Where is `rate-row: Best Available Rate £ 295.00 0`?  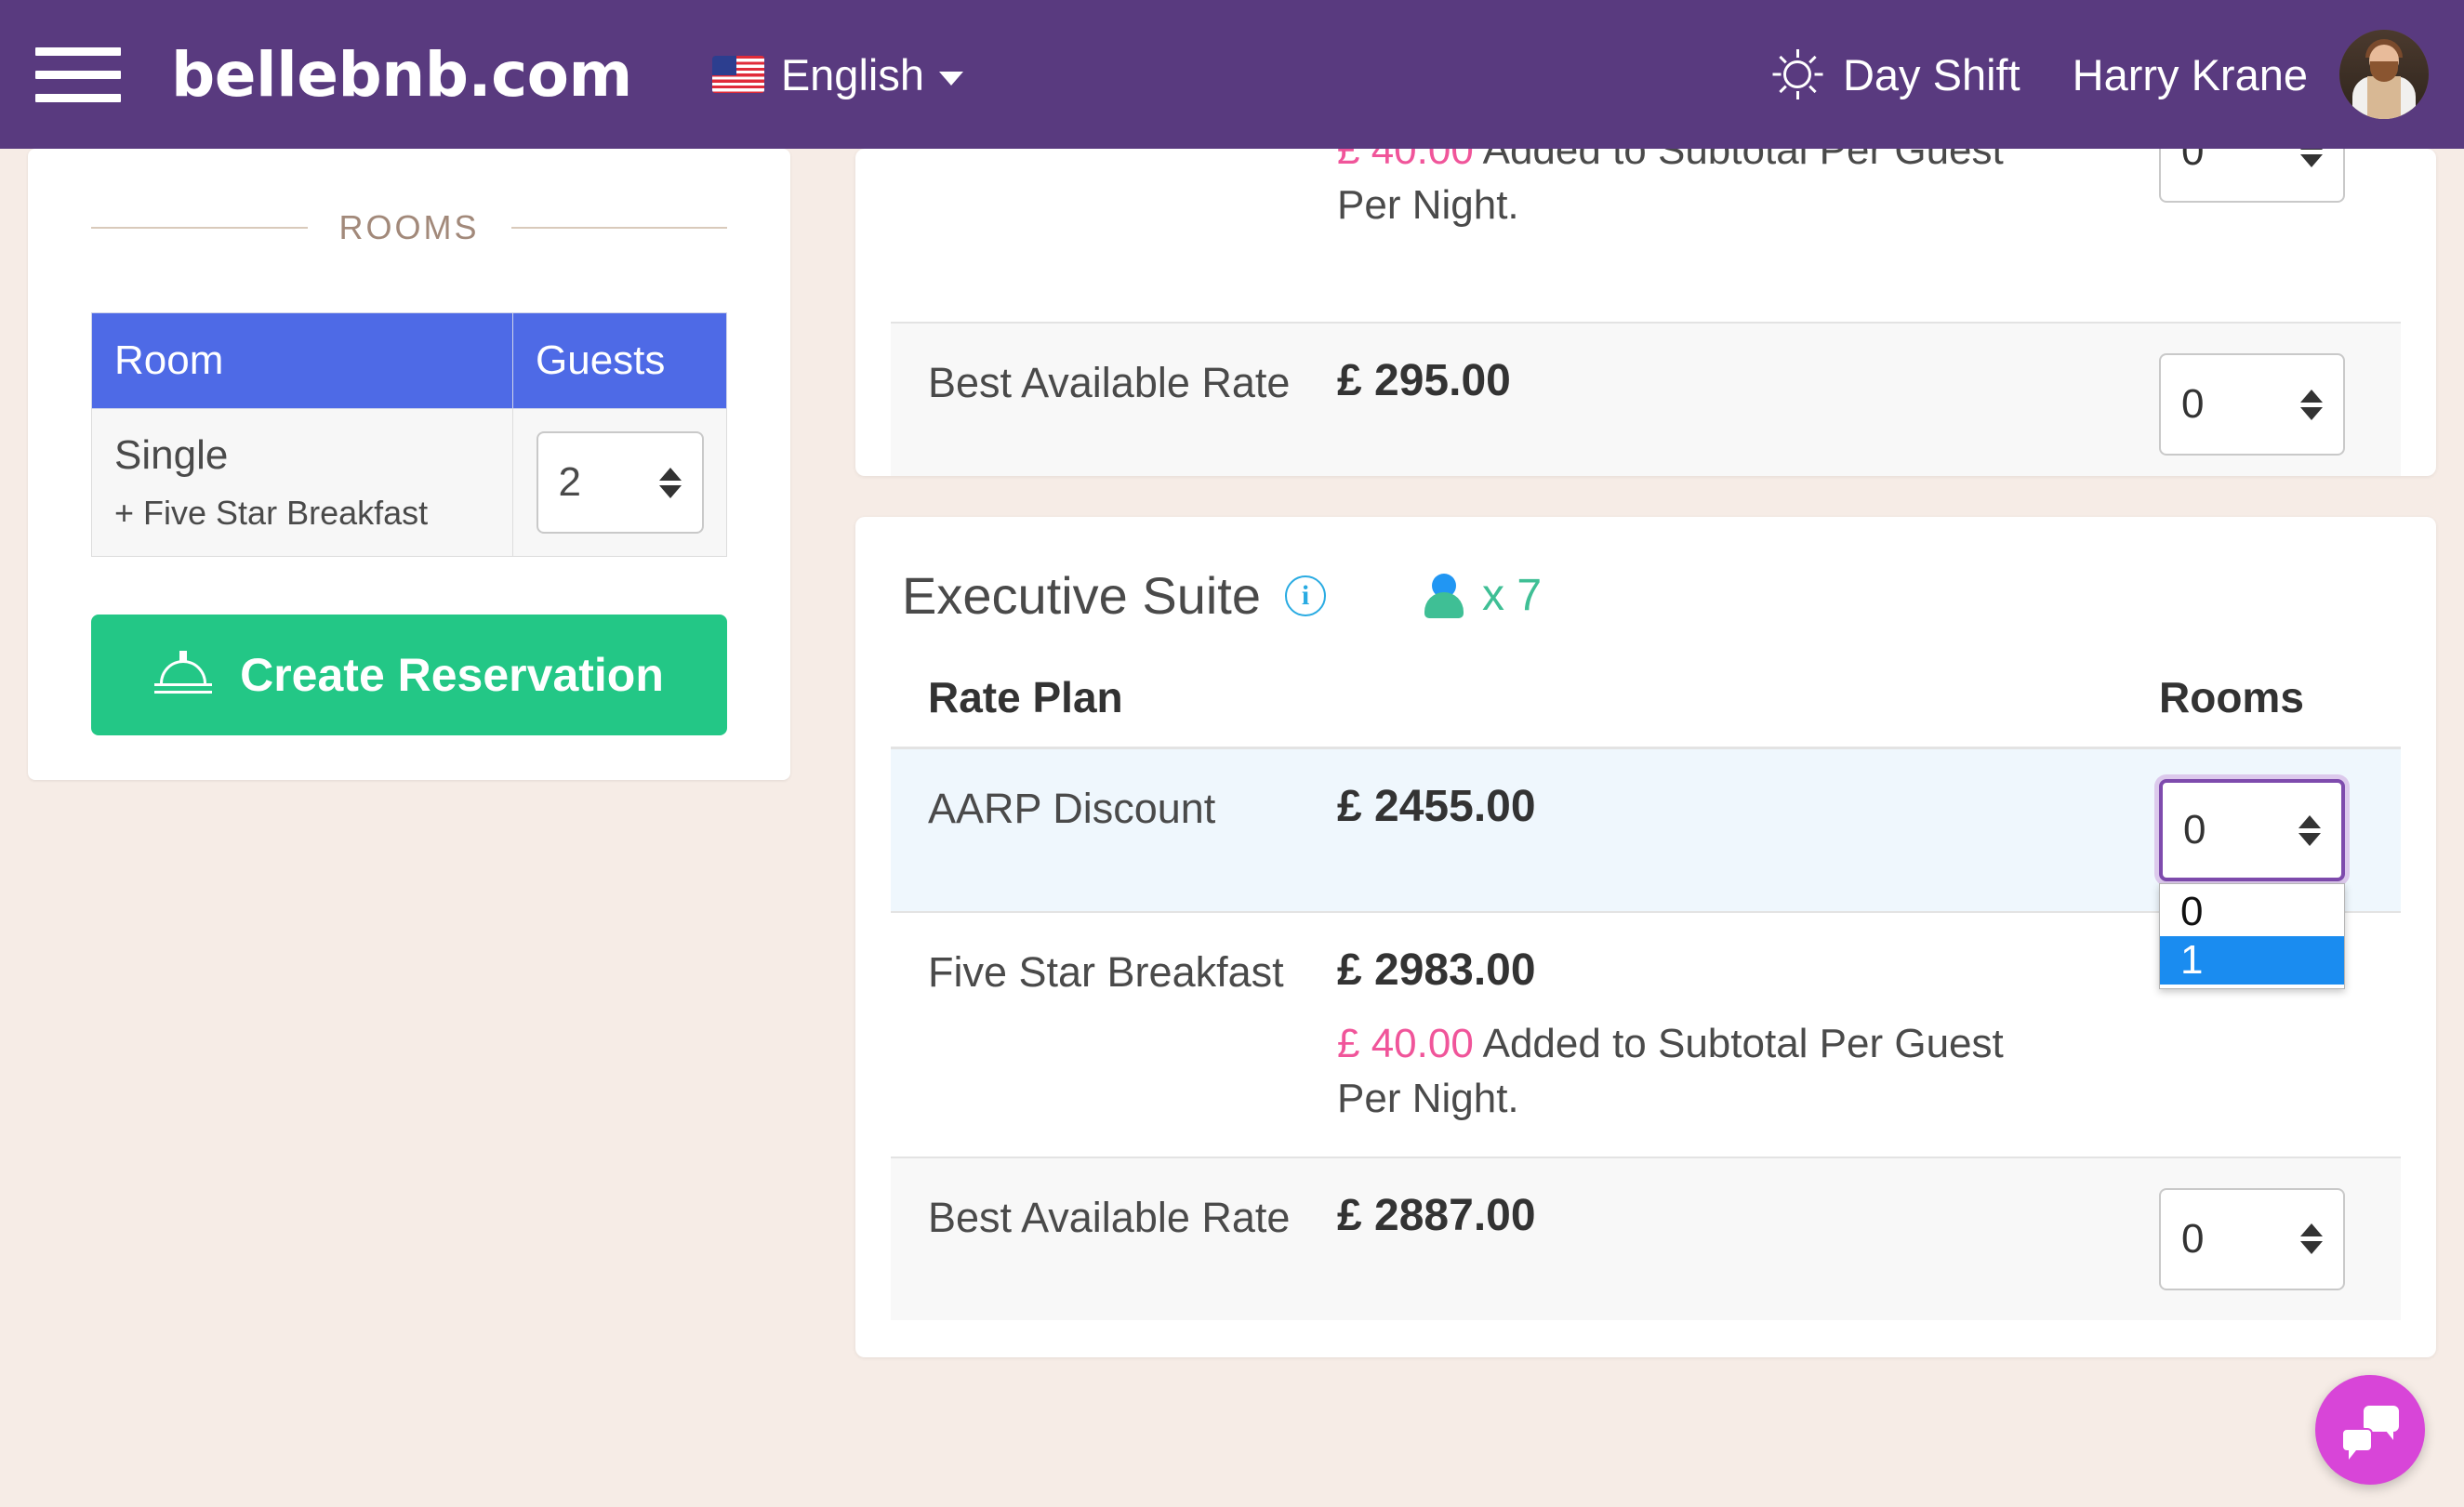
rate-row: Best Available Rate £ 295.00 0 is located at coordinates (1646, 399).